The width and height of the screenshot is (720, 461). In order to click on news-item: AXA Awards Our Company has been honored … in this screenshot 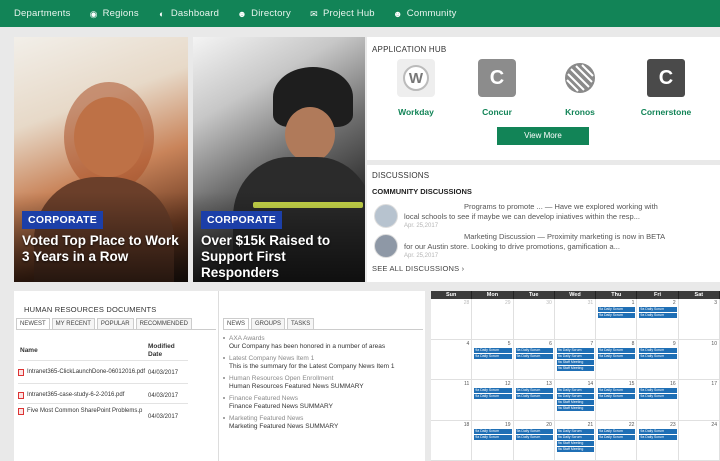, I will do `click(323, 342)`.